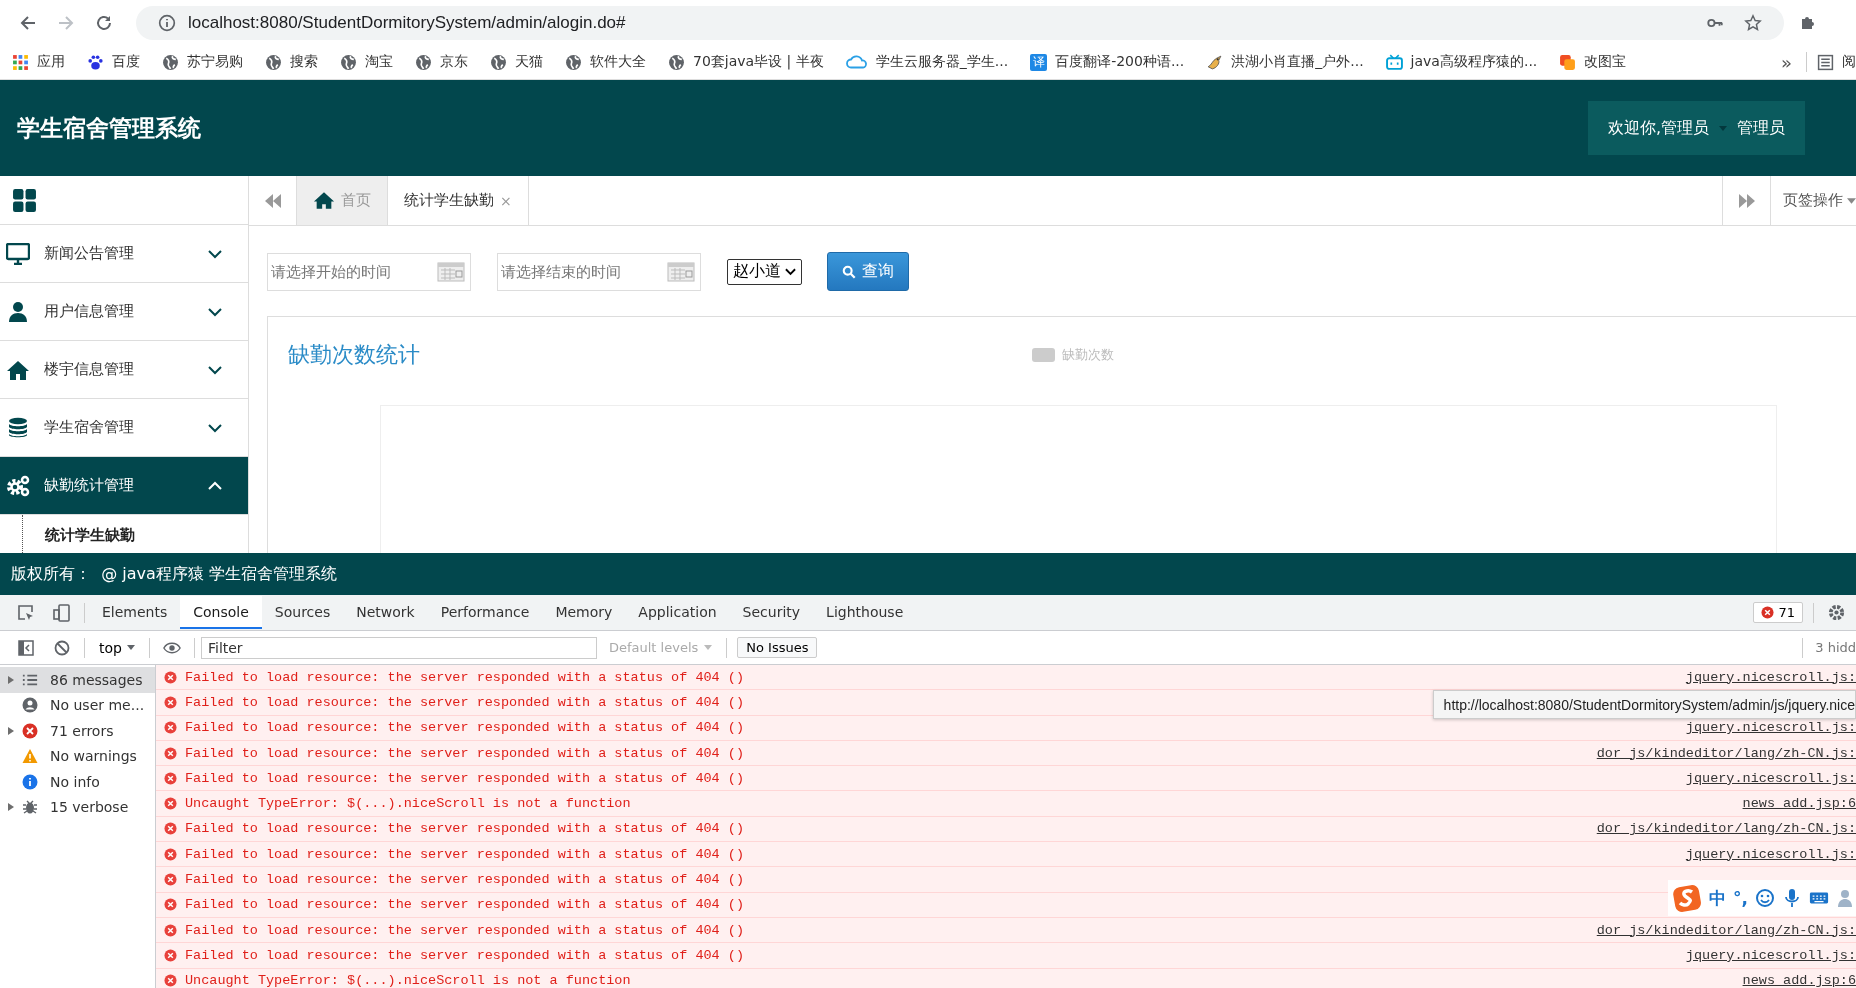  What do you see at coordinates (369, 271) in the screenshot?
I see `start-date-field: 请选择开始的时间` at bounding box center [369, 271].